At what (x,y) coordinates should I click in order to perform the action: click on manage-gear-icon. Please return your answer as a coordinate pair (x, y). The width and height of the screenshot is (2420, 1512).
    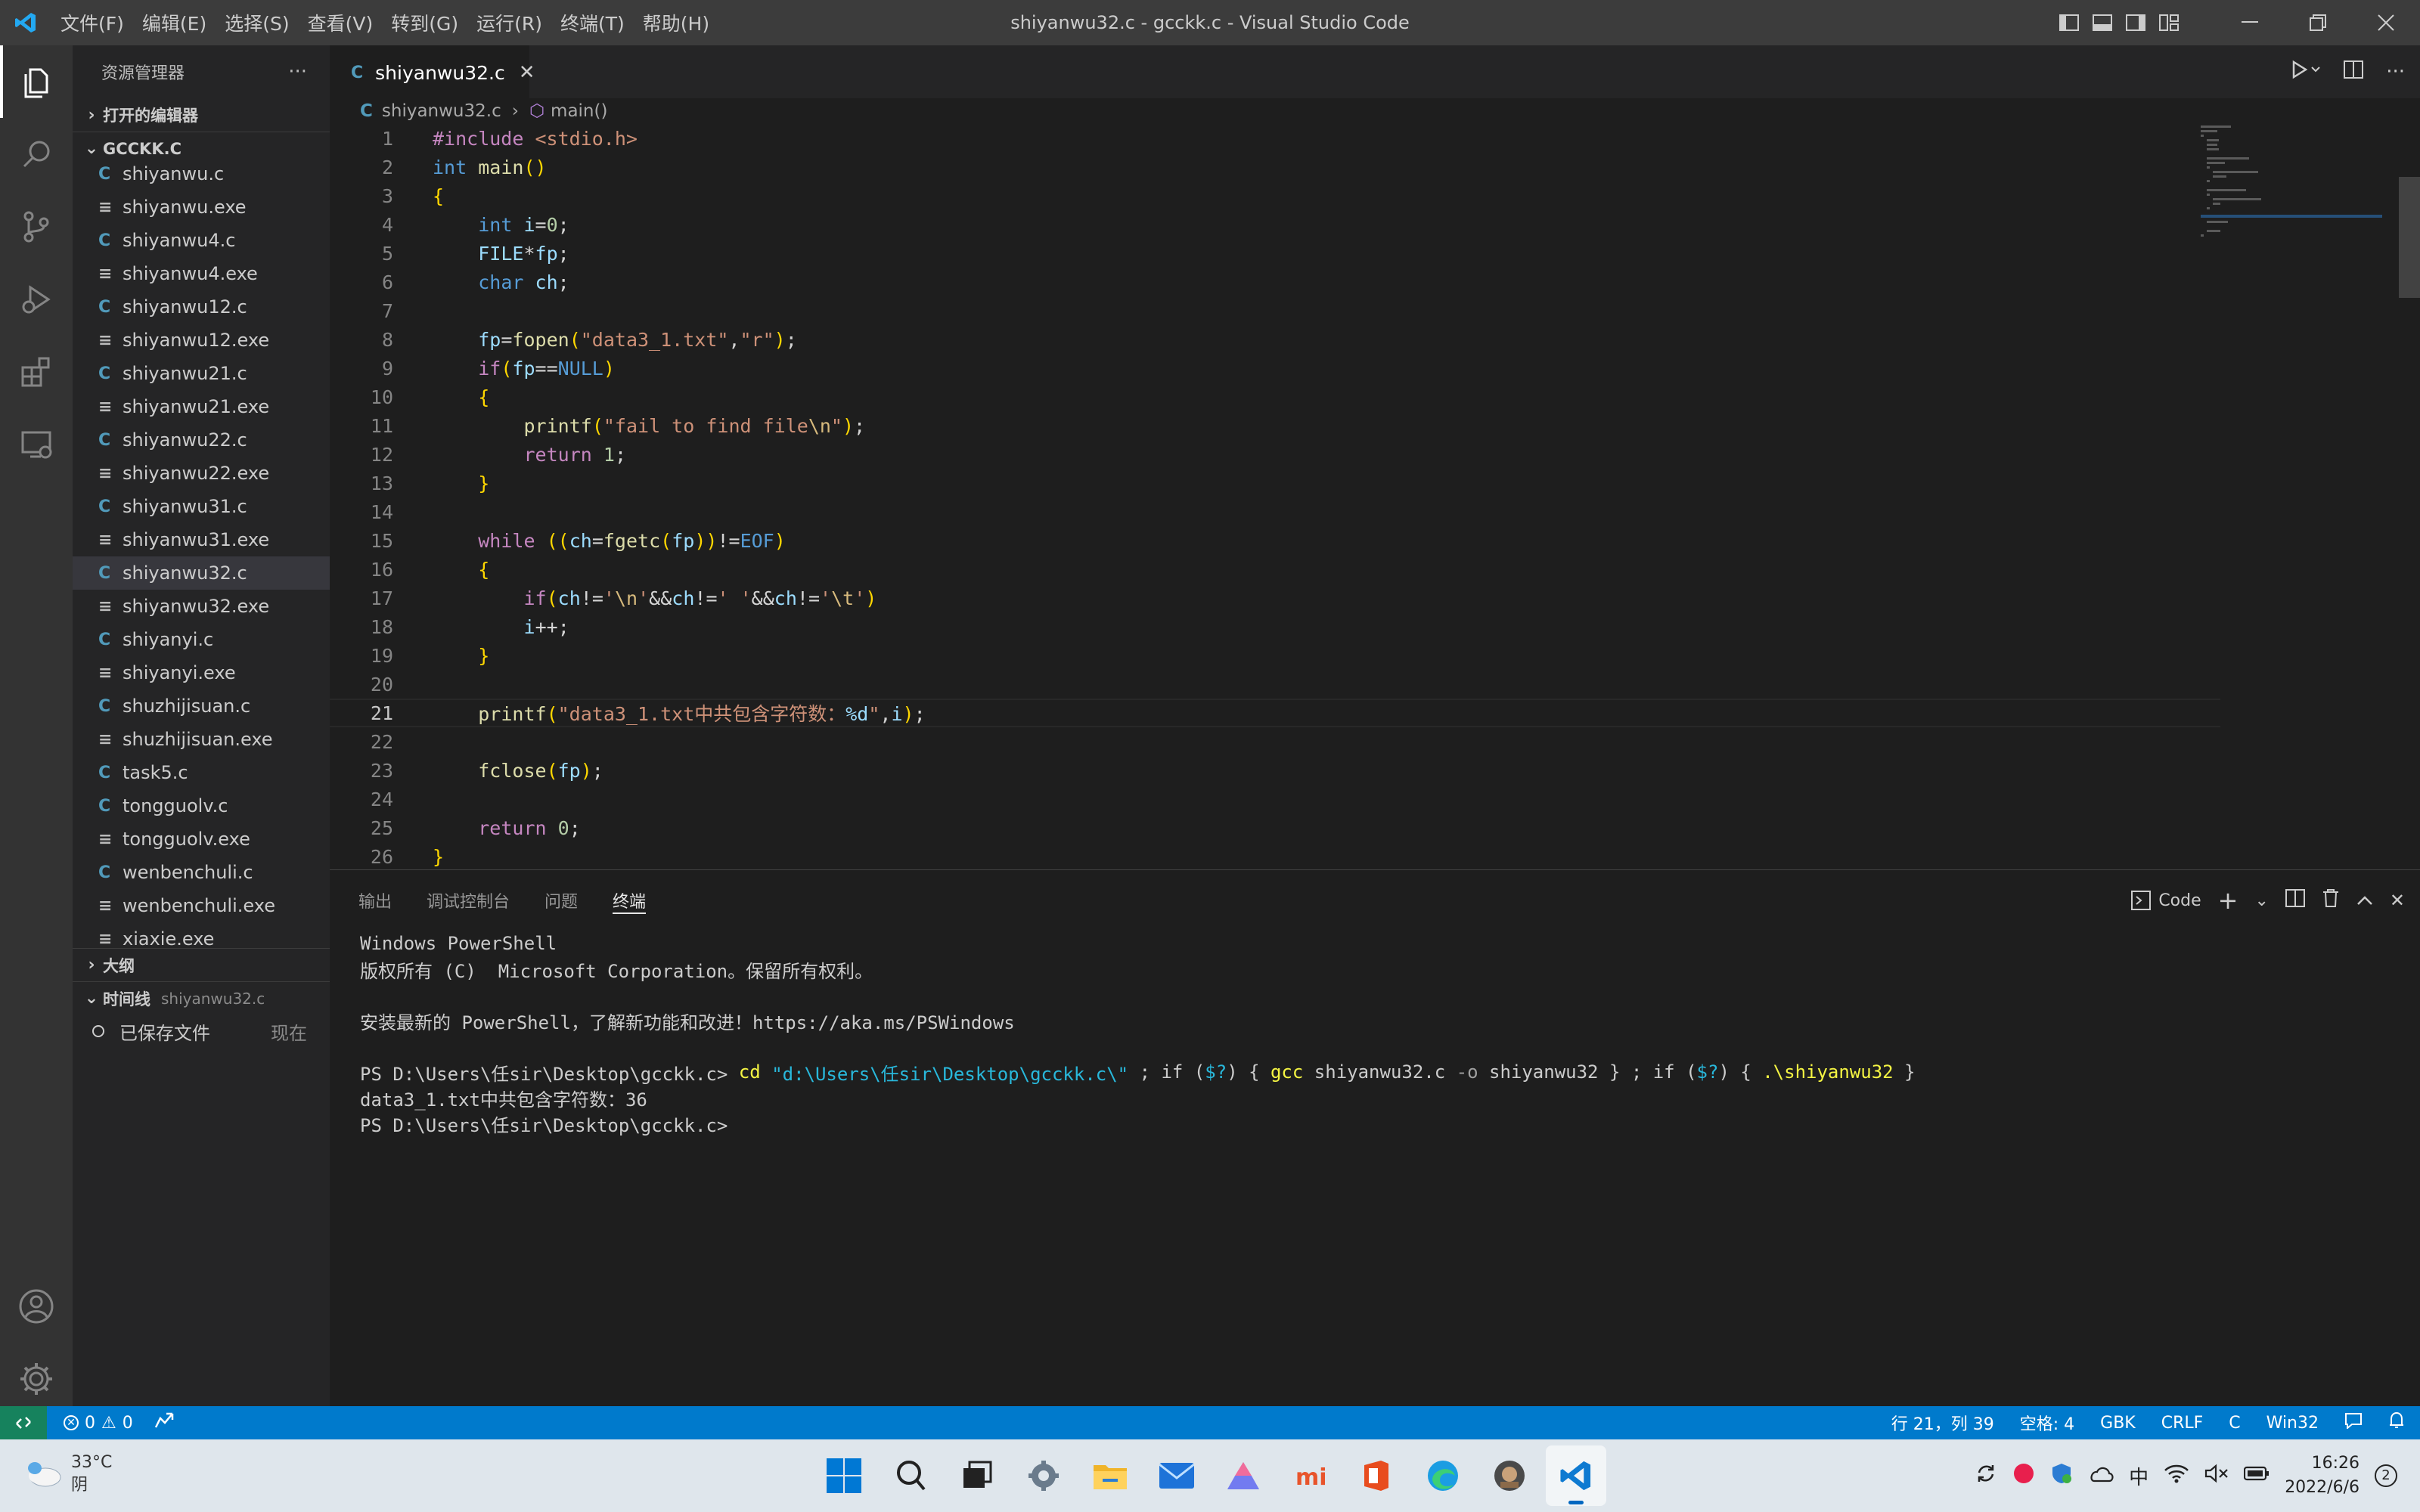
    Looking at the image, I should click on (36, 1379).